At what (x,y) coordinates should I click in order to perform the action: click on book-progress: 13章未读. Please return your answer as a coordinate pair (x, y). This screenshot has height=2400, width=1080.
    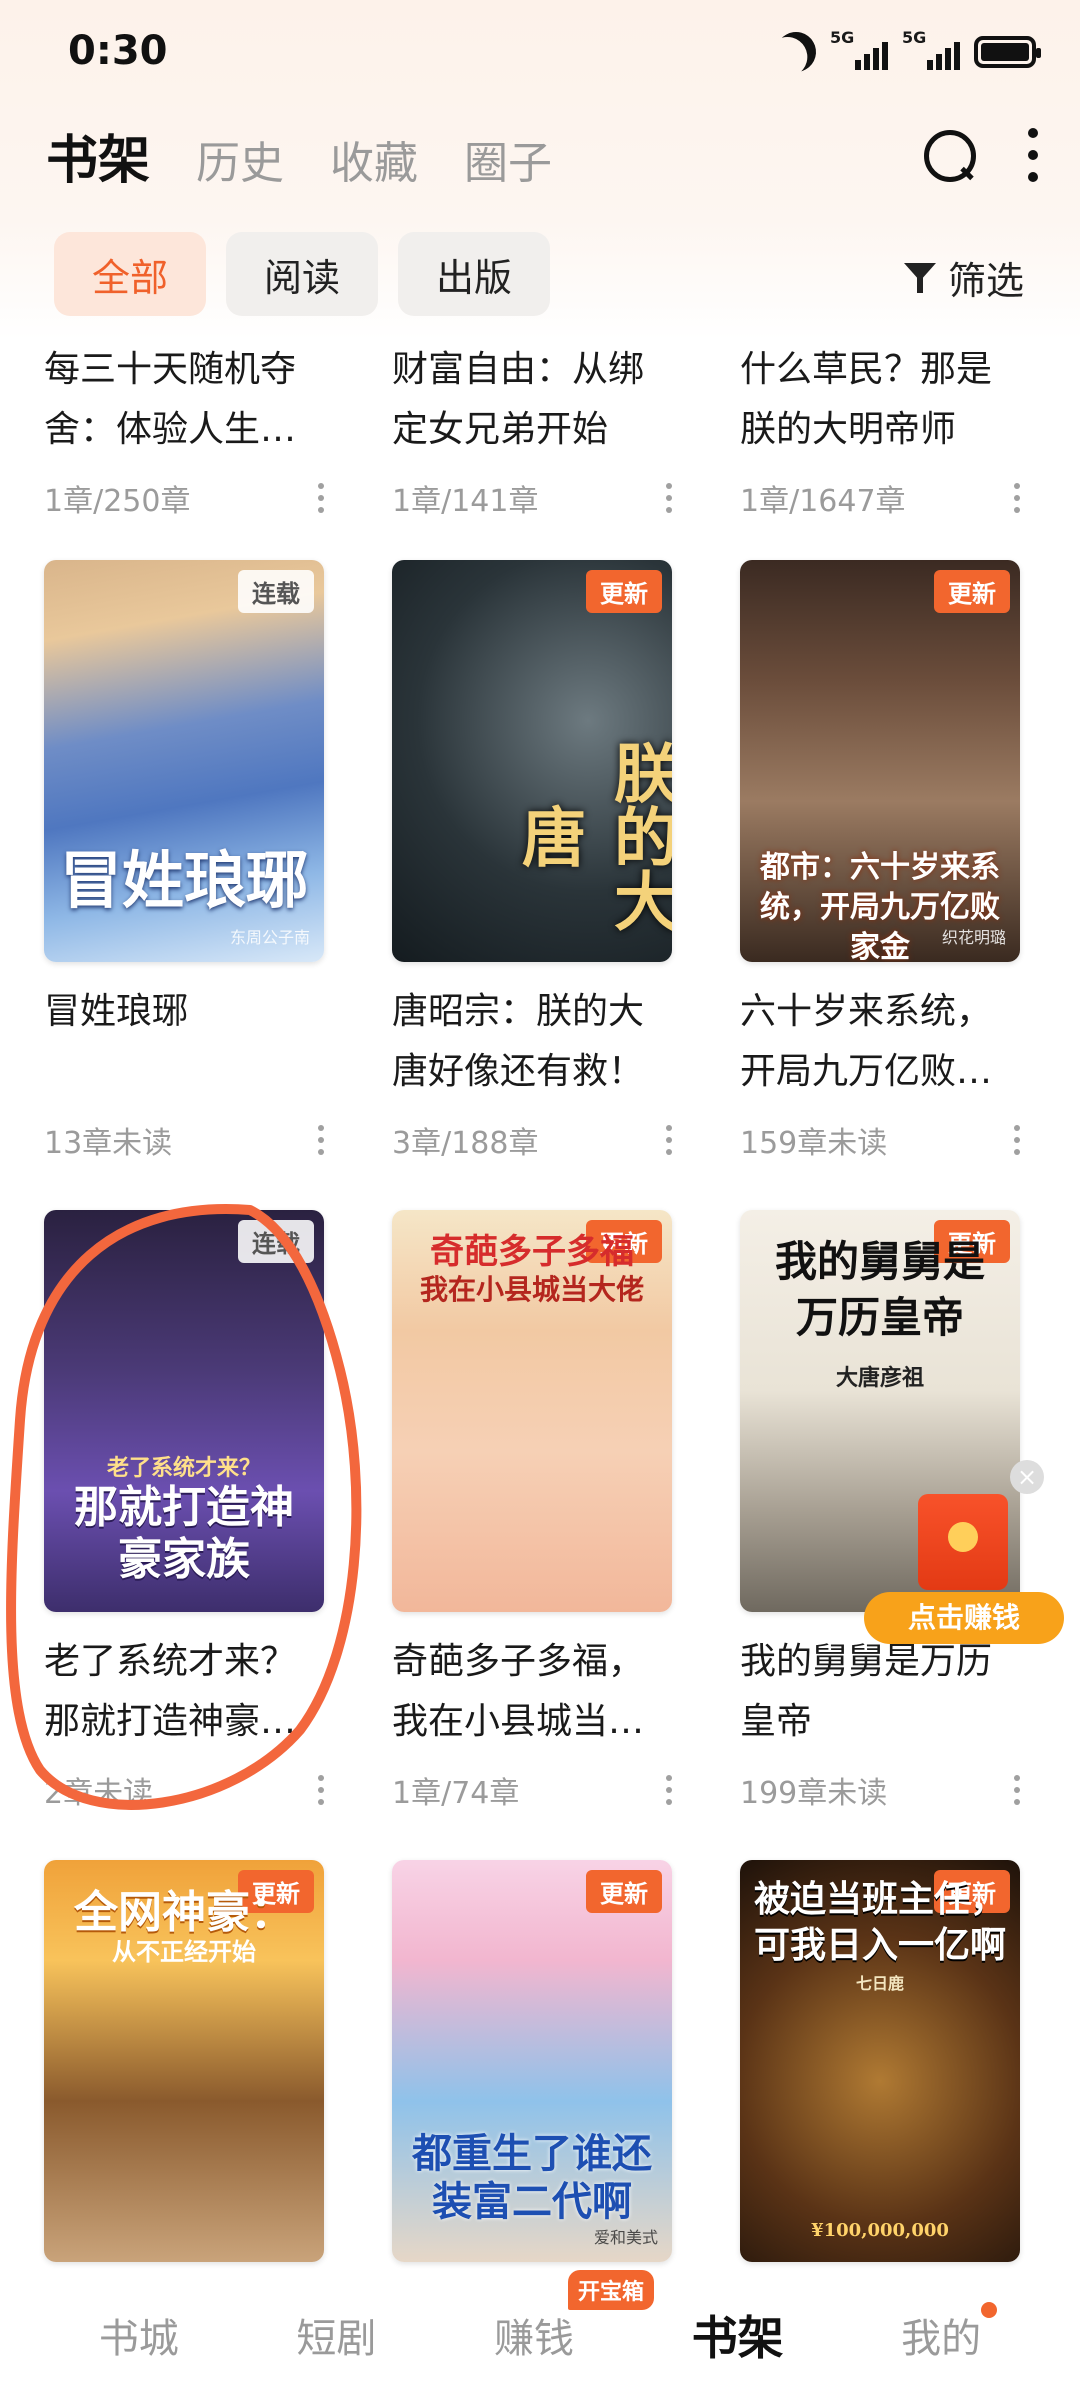
    Looking at the image, I should click on (108, 1143).